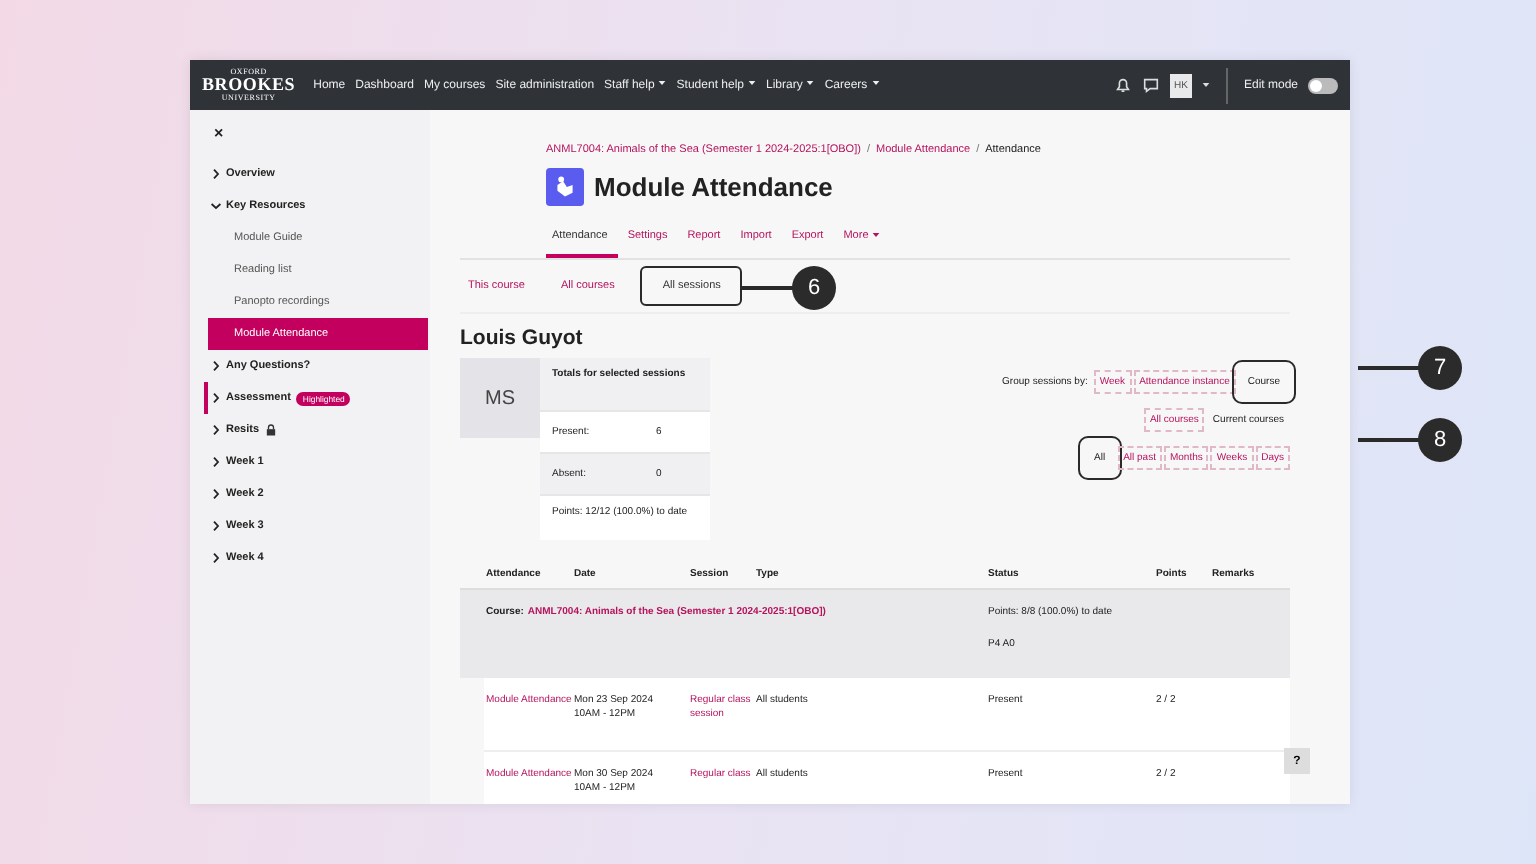  Describe the element at coordinates (1151, 85) in the screenshot. I see `chat-icon` at that location.